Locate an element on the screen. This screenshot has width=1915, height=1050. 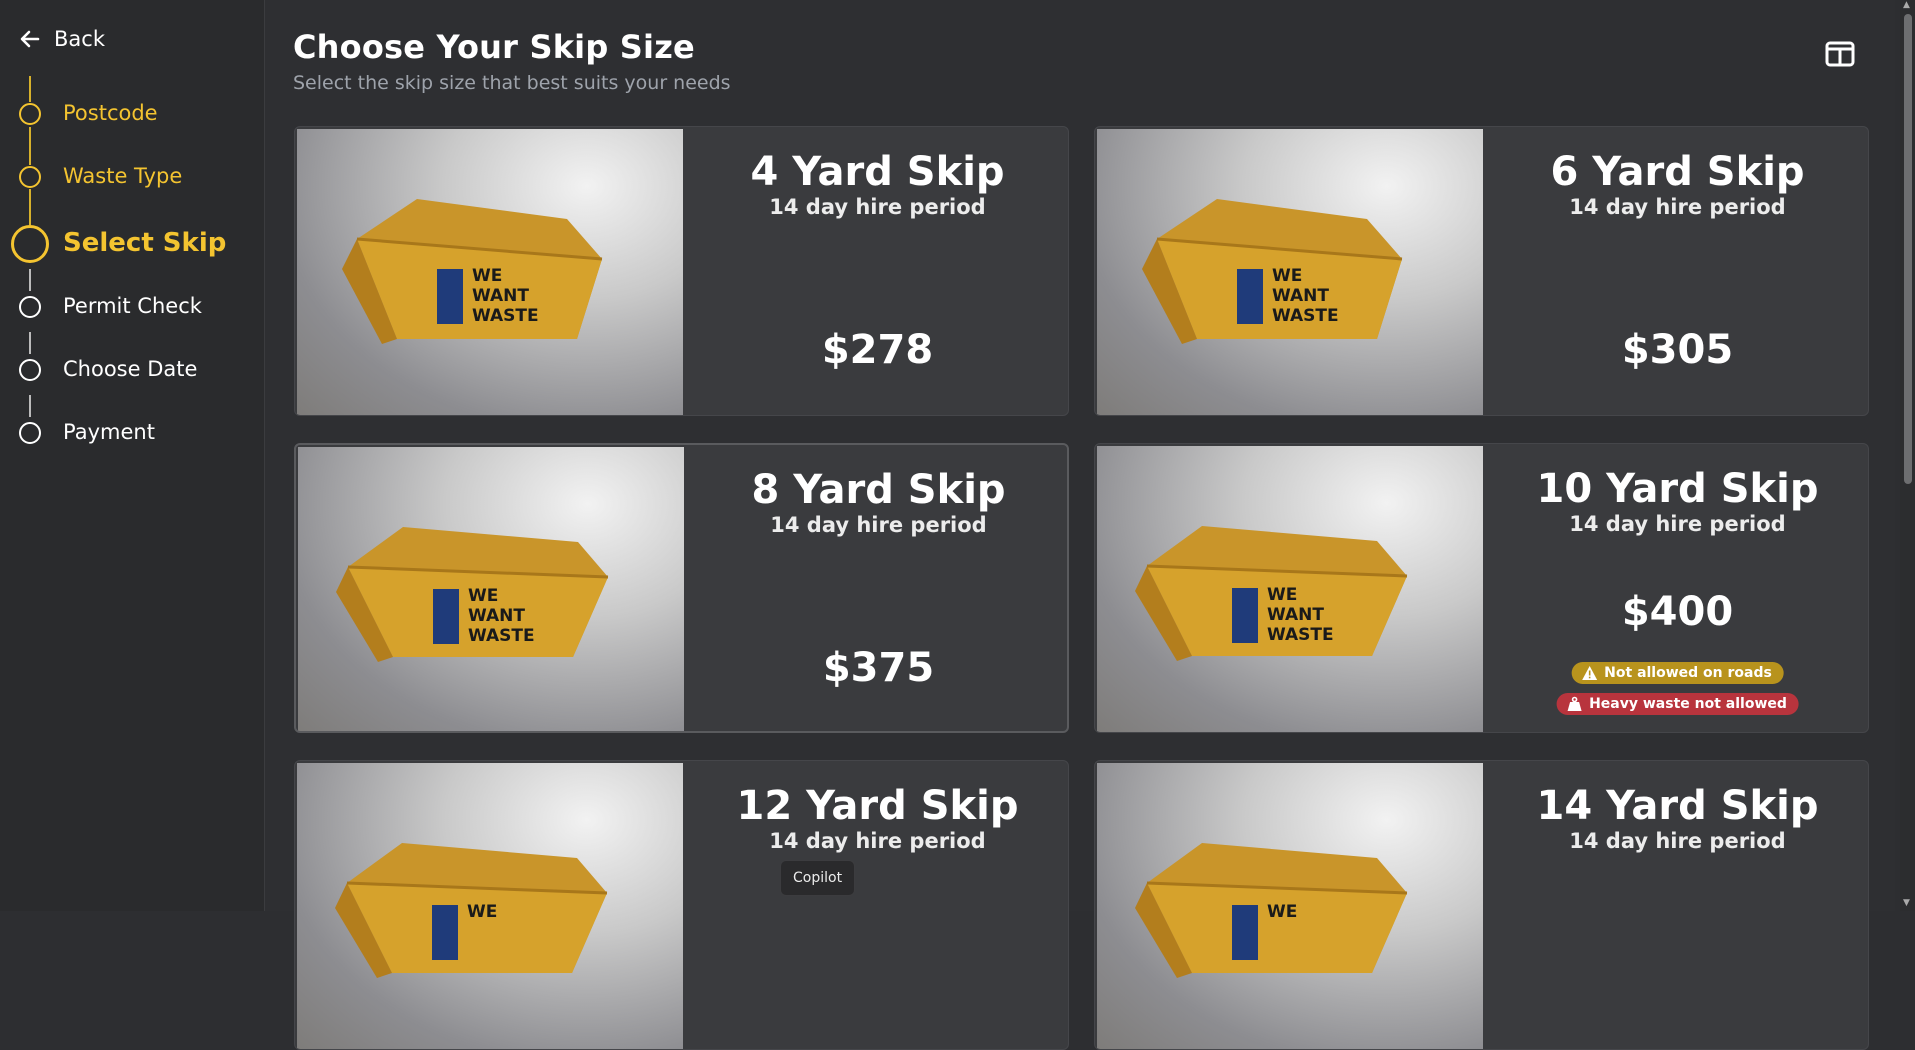
step-label: Postcode is located at coordinates (110, 113).